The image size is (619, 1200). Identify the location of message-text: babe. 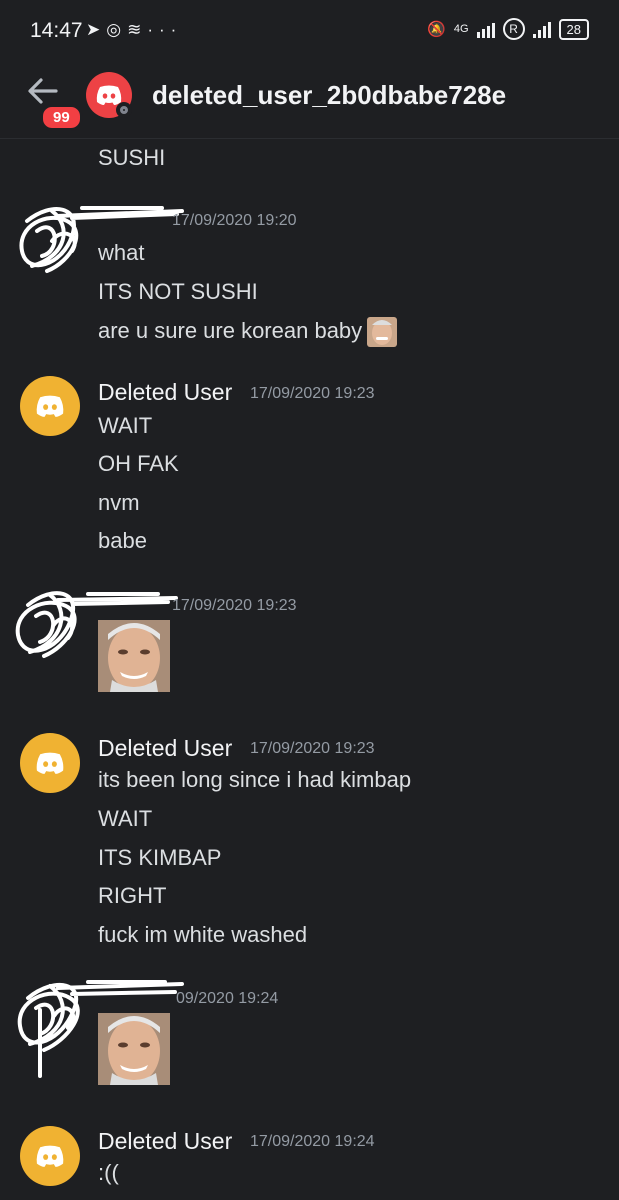
(122, 540).